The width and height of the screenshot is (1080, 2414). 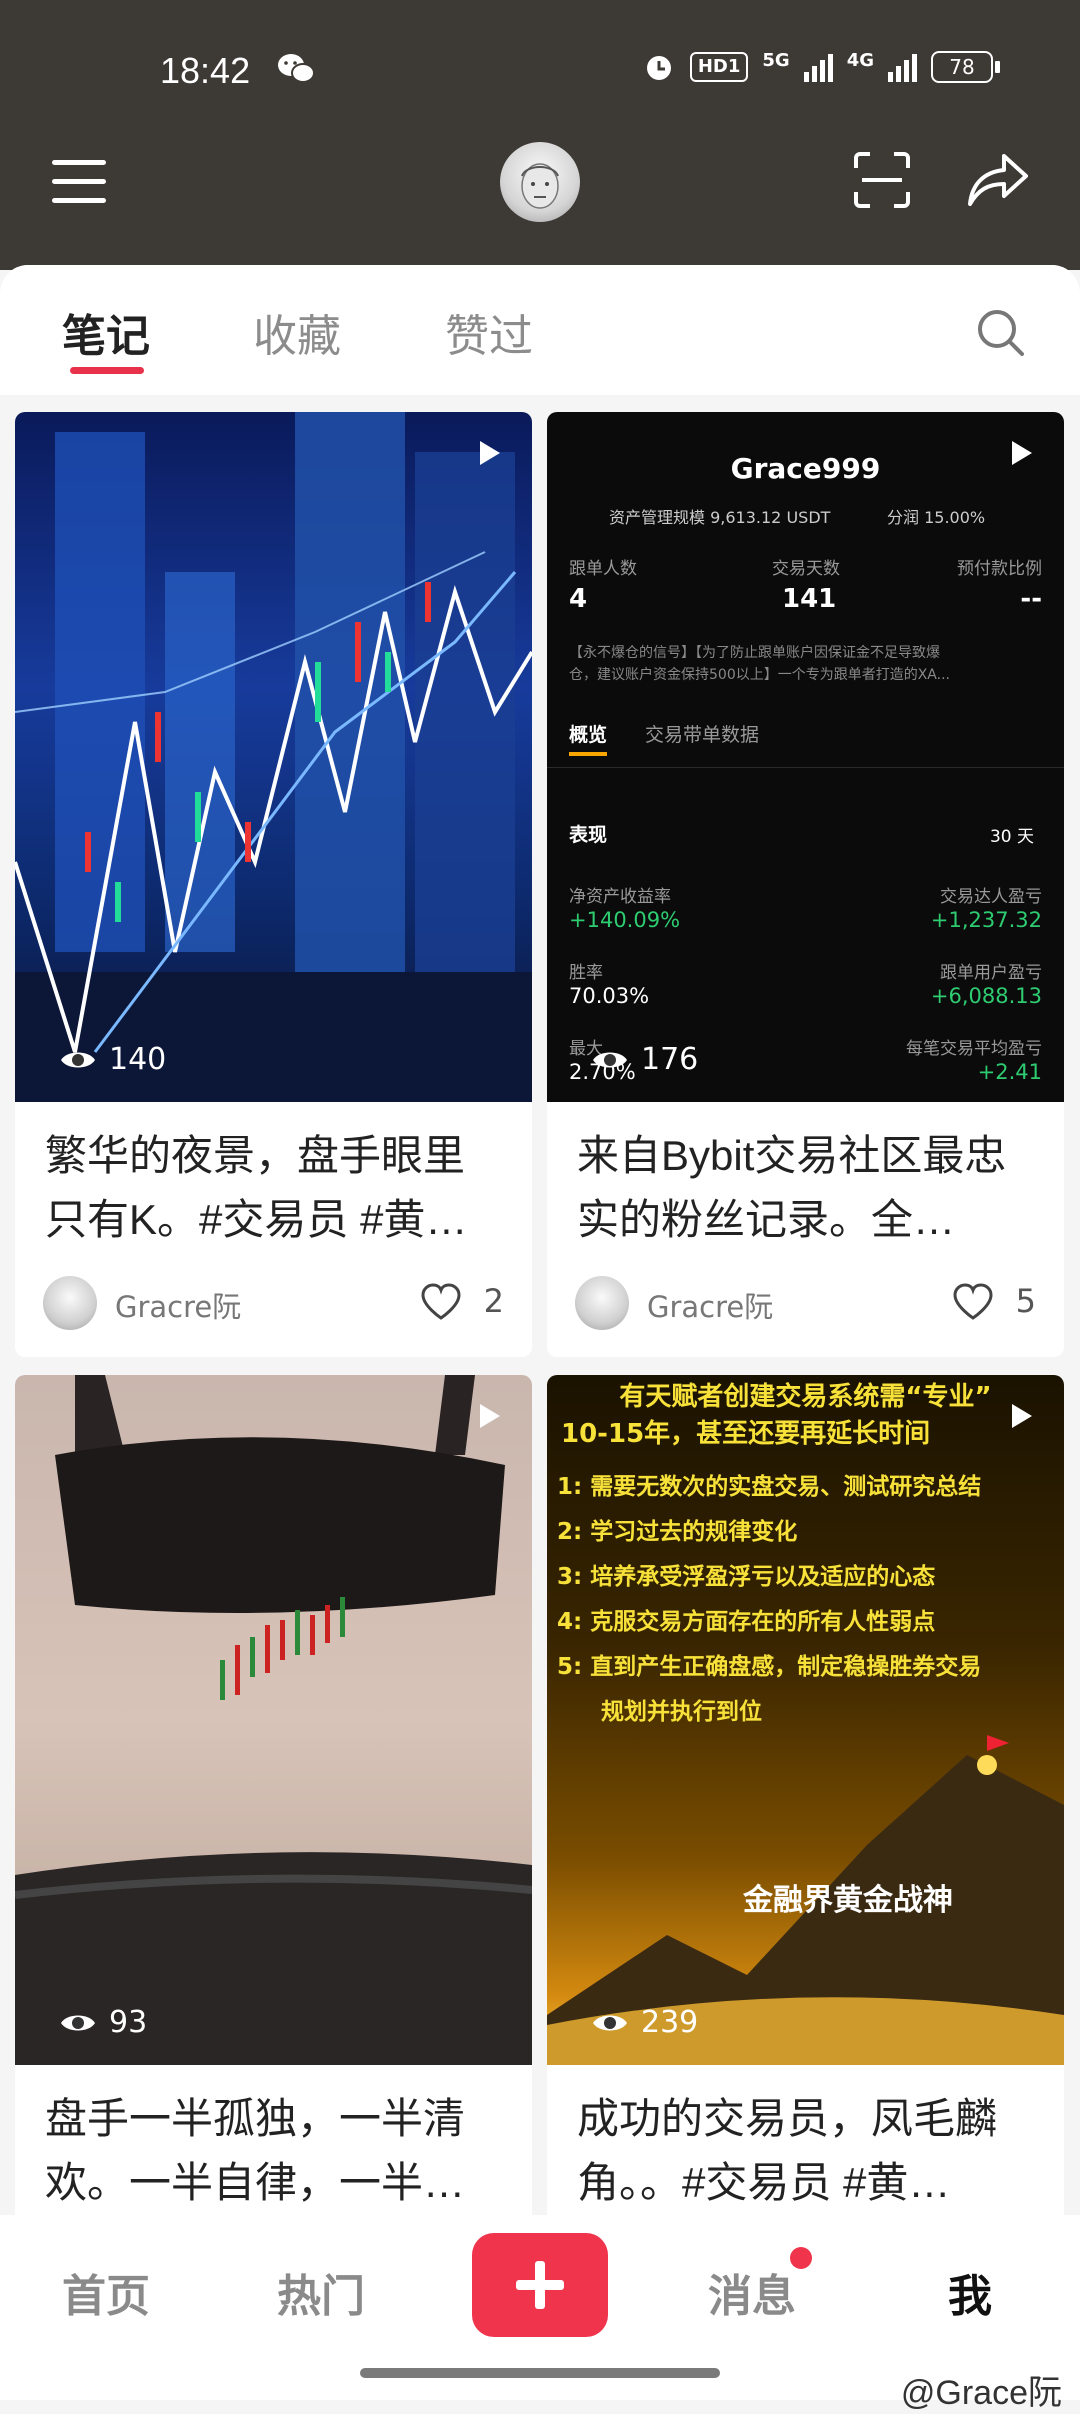 What do you see at coordinates (609, 996) in the screenshot?
I see `dashboard-winrate-value: 70.03%` at bounding box center [609, 996].